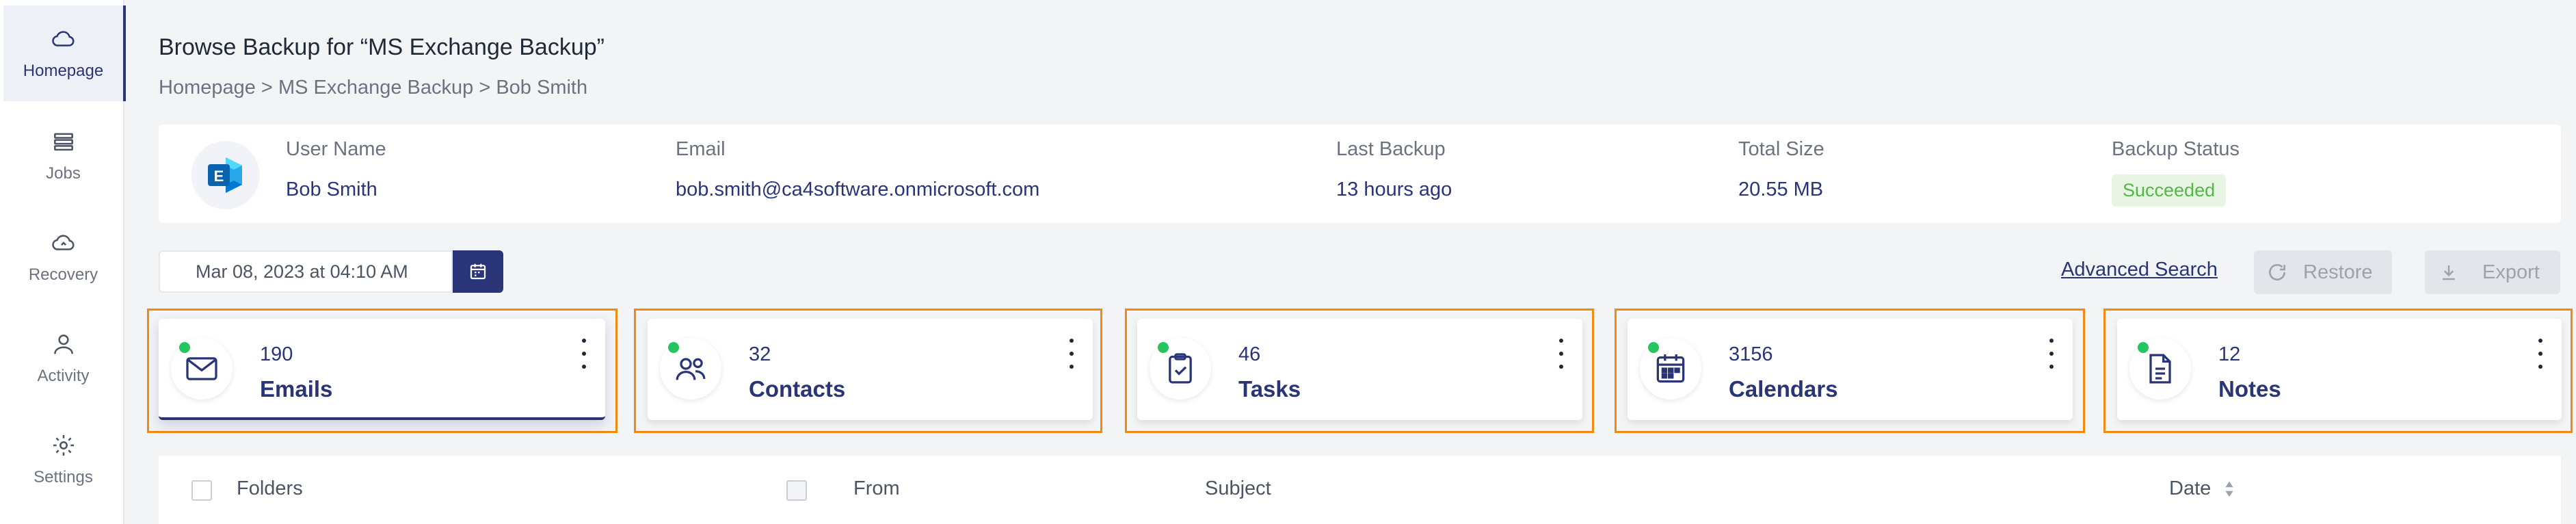 The height and width of the screenshot is (524, 2576). I want to click on restore-button: Restore, so click(2323, 272).